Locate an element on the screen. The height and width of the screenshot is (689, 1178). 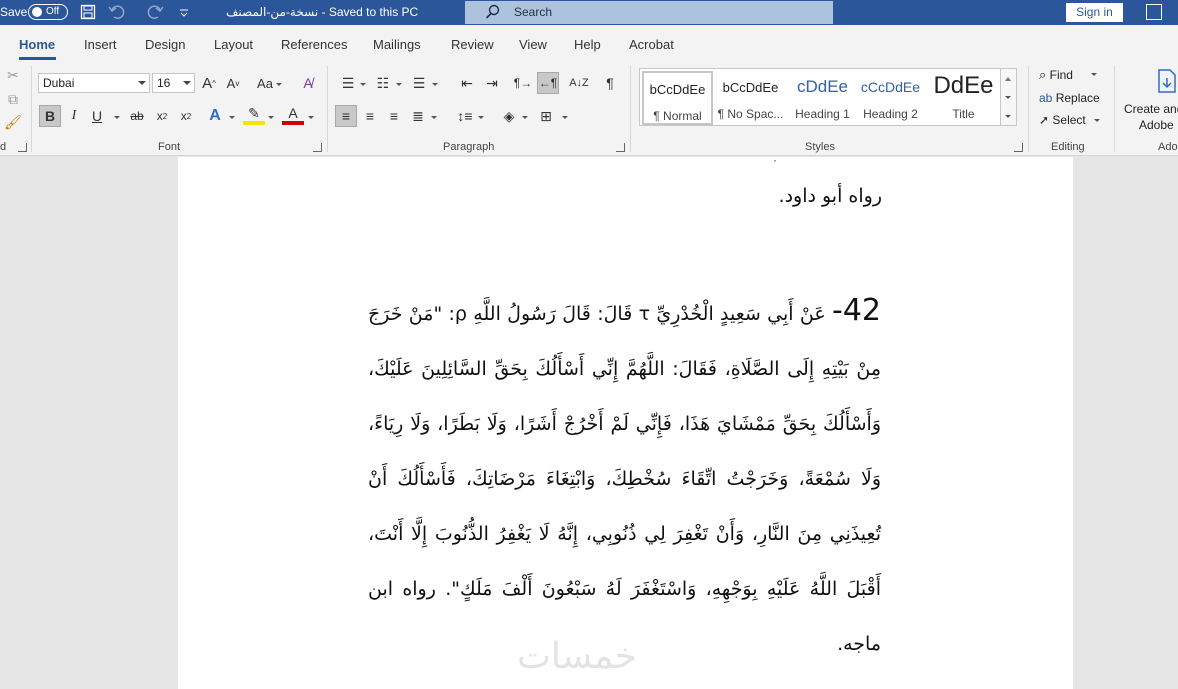
create-and-share-label-1: Create and is located at coordinates (1151, 109).